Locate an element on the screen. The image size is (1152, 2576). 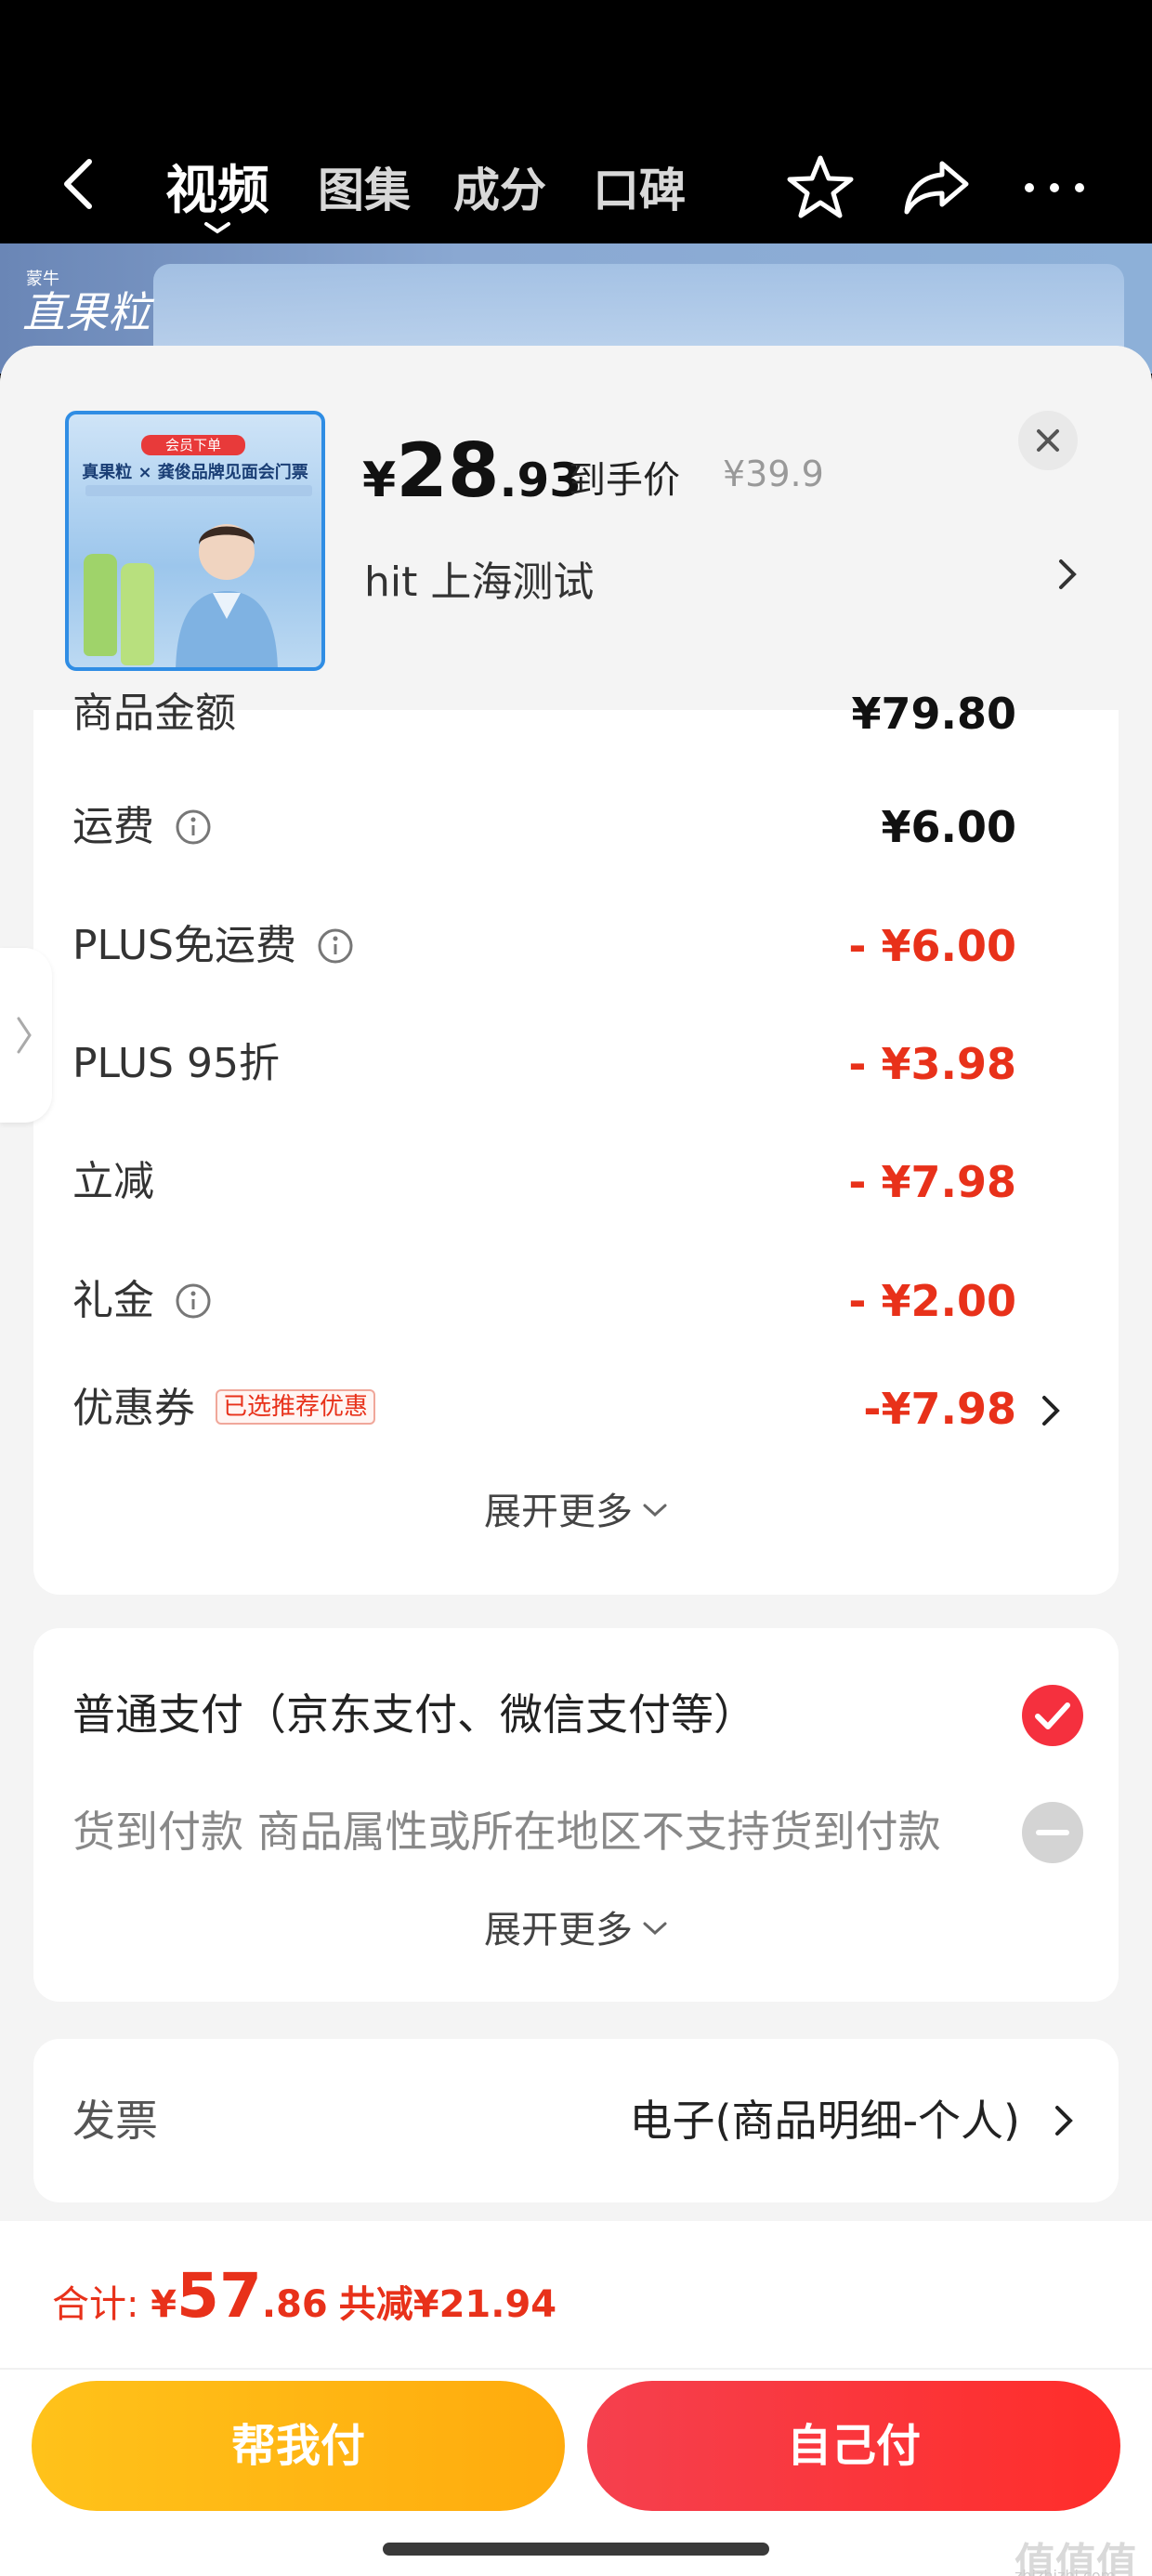
fee-value: ¥6.00 is located at coordinates (948, 827).